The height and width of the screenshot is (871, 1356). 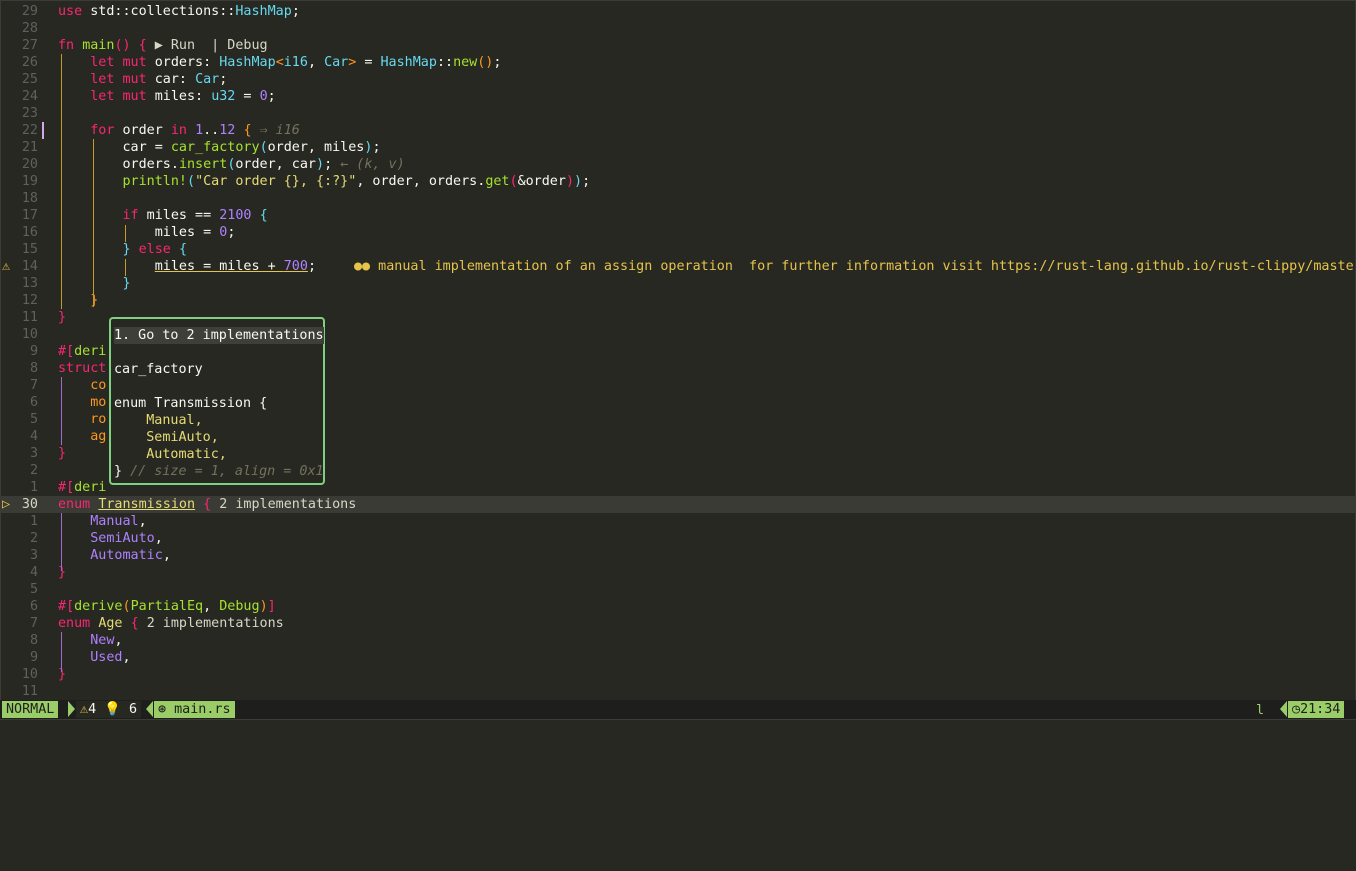 I want to click on line-number: 13, so click(x=29, y=283).